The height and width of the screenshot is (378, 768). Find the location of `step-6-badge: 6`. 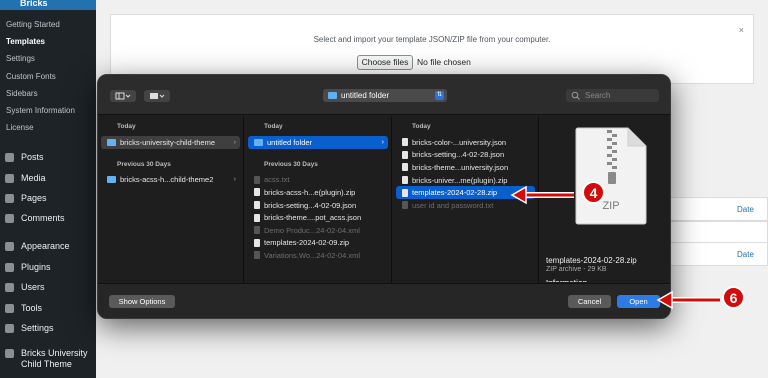

step-6-badge: 6 is located at coordinates (733, 297).